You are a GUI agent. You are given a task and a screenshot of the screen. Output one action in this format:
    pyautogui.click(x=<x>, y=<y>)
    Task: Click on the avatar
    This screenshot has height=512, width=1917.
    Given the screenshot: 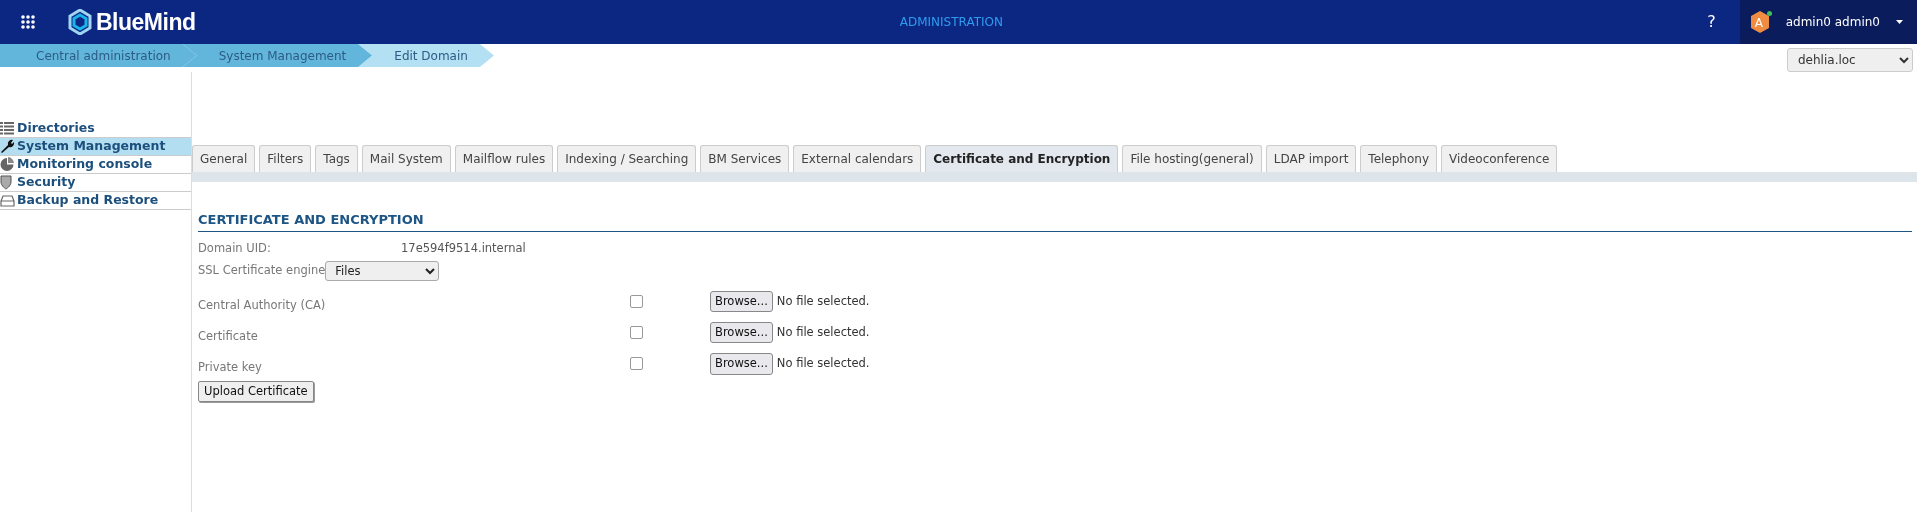 What is the action you would take?
    pyautogui.click(x=1759, y=22)
    